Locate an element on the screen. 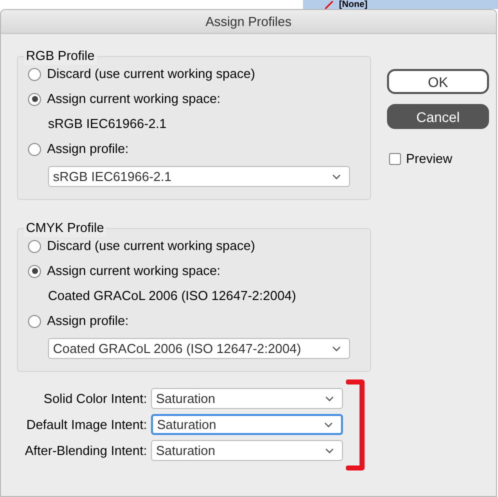 The width and height of the screenshot is (498, 497). window-title: Assign Profiles is located at coordinates (249, 21).